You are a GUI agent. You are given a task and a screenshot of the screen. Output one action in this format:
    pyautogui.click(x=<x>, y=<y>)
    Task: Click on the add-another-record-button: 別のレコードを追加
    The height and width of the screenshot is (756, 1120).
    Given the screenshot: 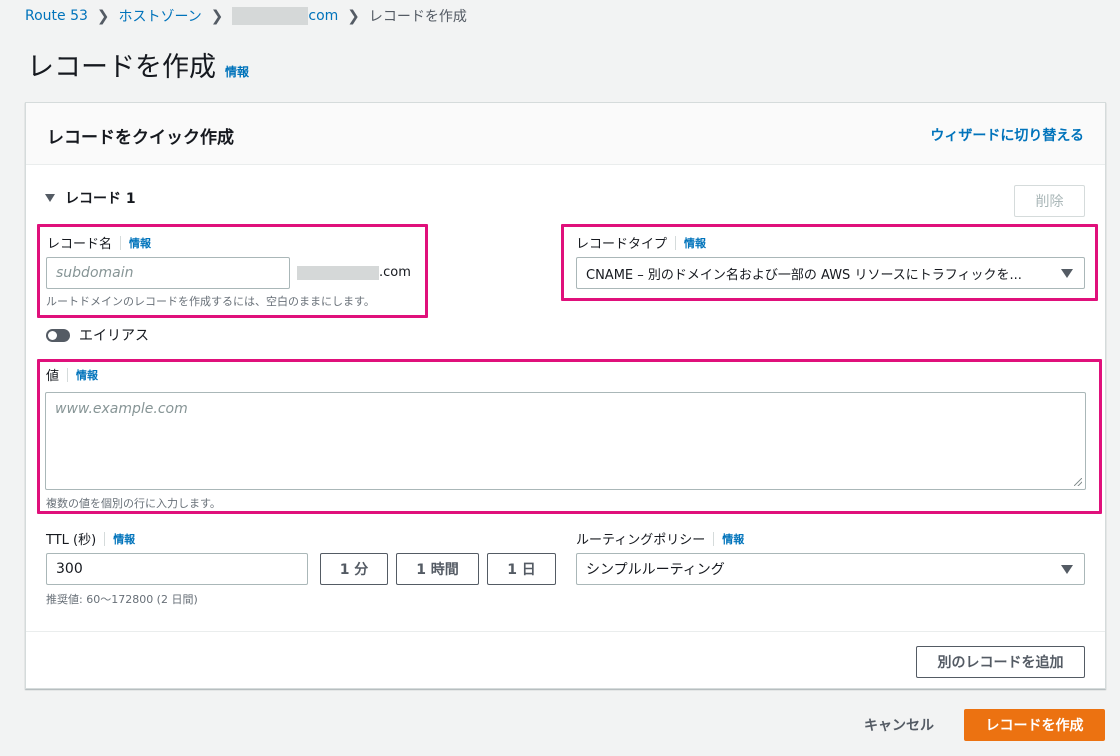 What is the action you would take?
    pyautogui.click(x=1000, y=662)
    